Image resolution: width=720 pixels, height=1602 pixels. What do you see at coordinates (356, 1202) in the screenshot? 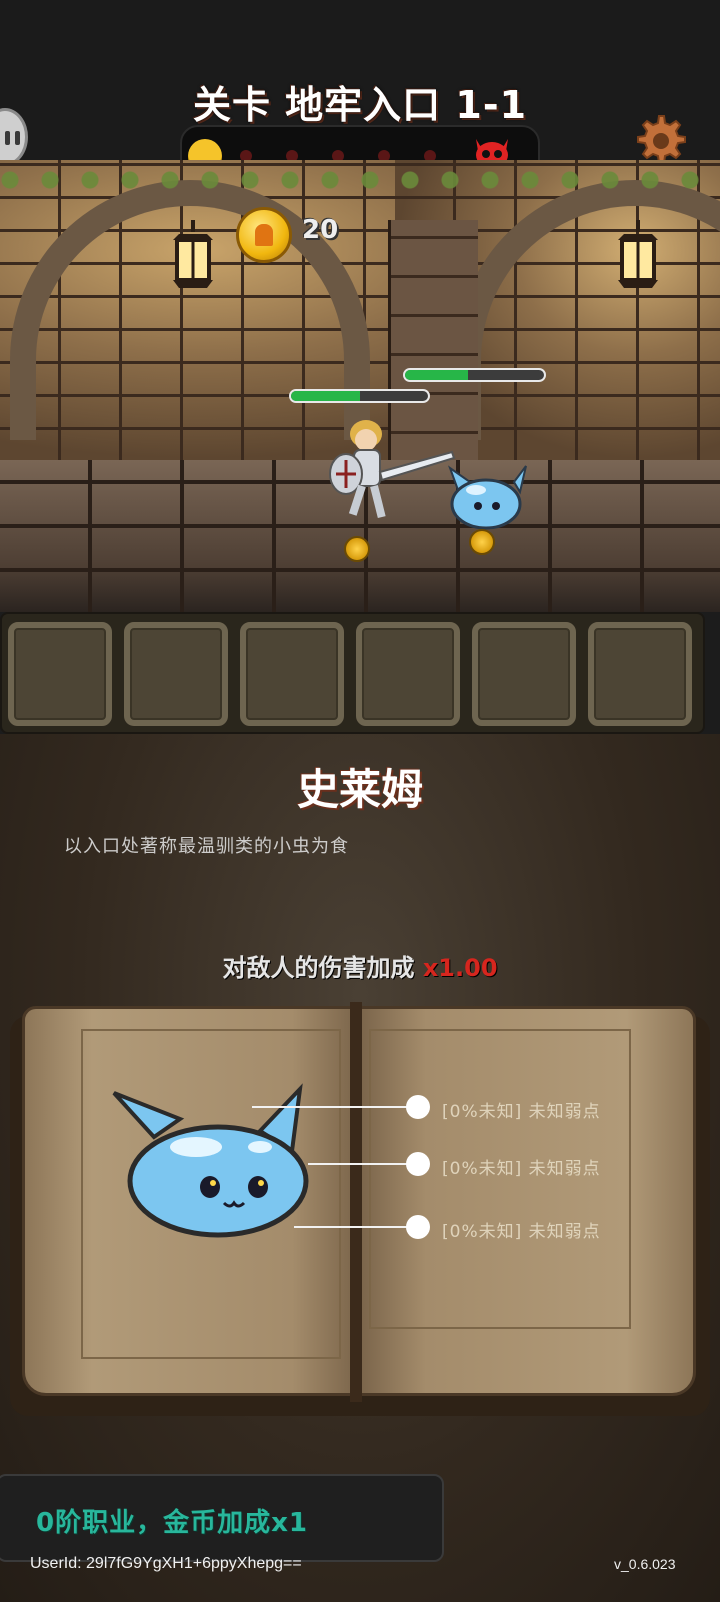
I see `book-spine` at bounding box center [356, 1202].